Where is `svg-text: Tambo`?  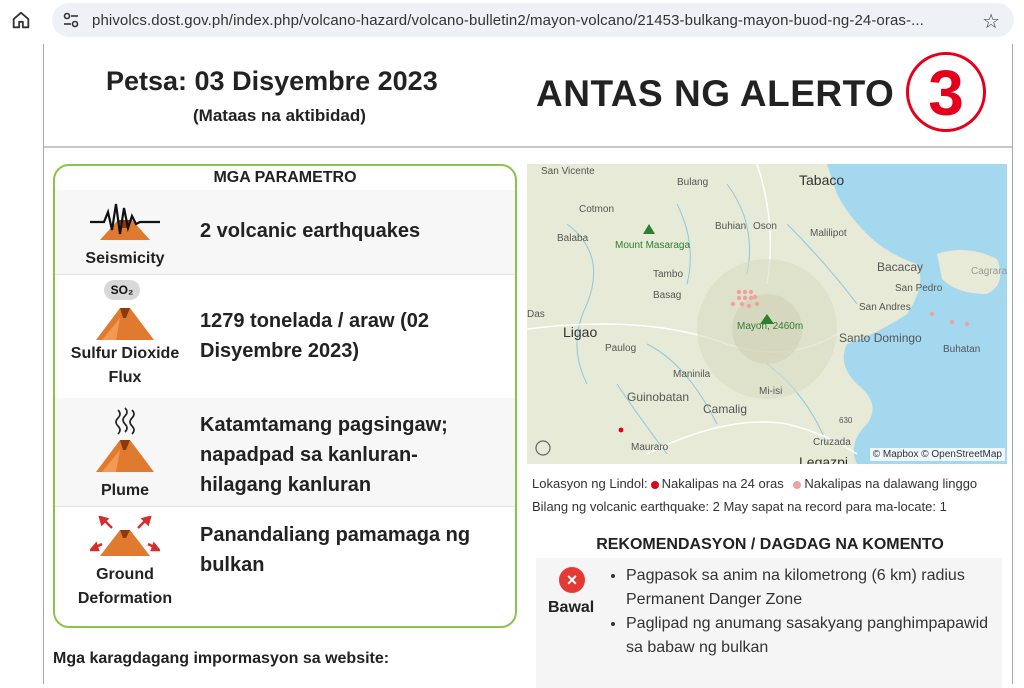 svg-text: Tambo is located at coordinates (668, 274).